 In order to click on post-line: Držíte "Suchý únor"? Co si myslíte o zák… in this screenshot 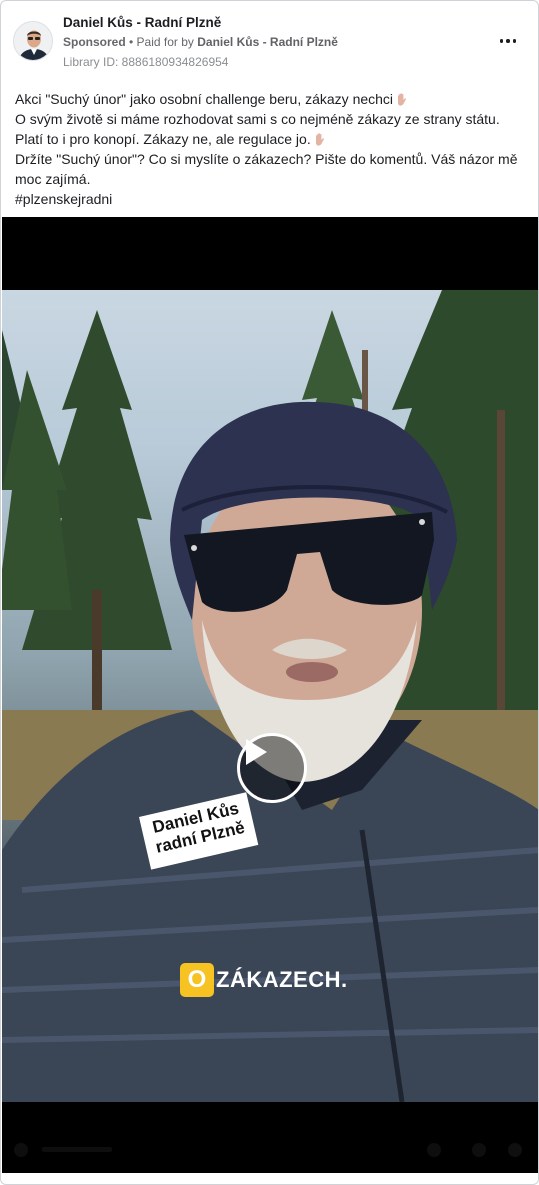, I will do `click(266, 169)`.